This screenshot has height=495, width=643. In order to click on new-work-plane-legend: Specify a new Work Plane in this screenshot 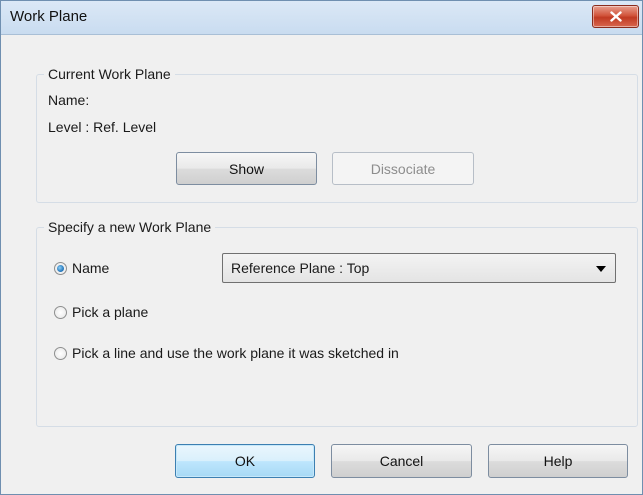, I will do `click(130, 227)`.